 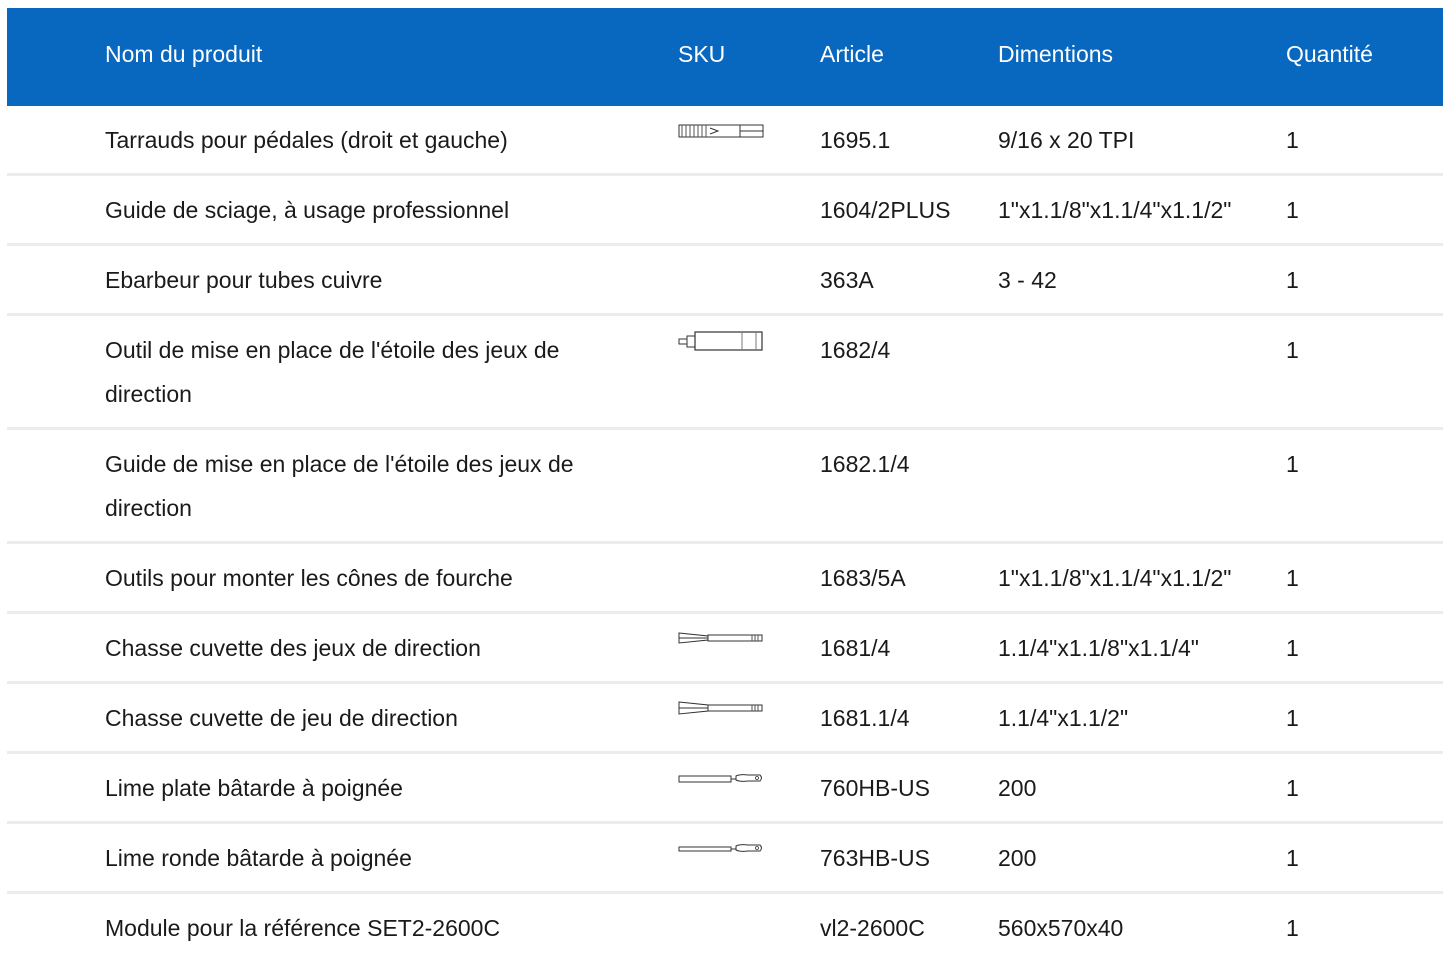 I want to click on article-number: 763HB-US, so click(x=875, y=858).